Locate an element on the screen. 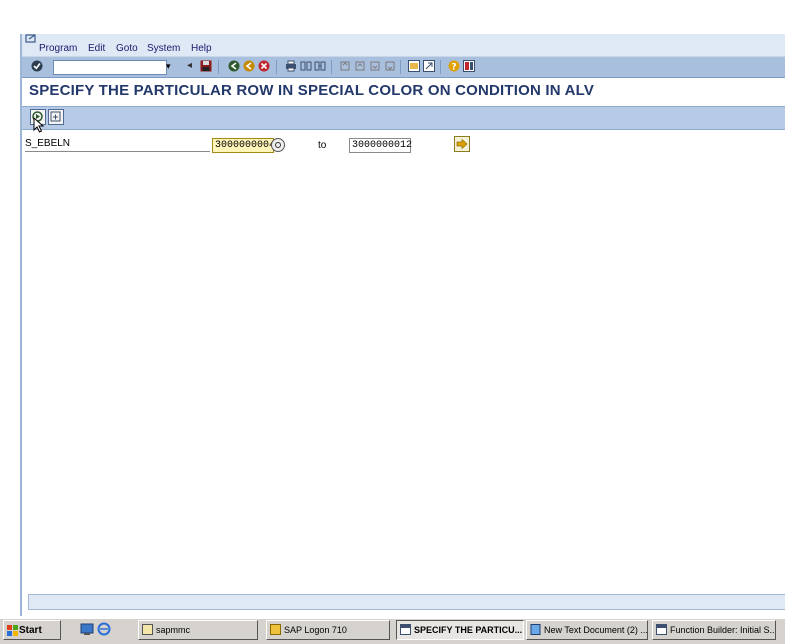 The width and height of the screenshot is (785, 644). menu-goto: Goto is located at coordinates (127, 48).